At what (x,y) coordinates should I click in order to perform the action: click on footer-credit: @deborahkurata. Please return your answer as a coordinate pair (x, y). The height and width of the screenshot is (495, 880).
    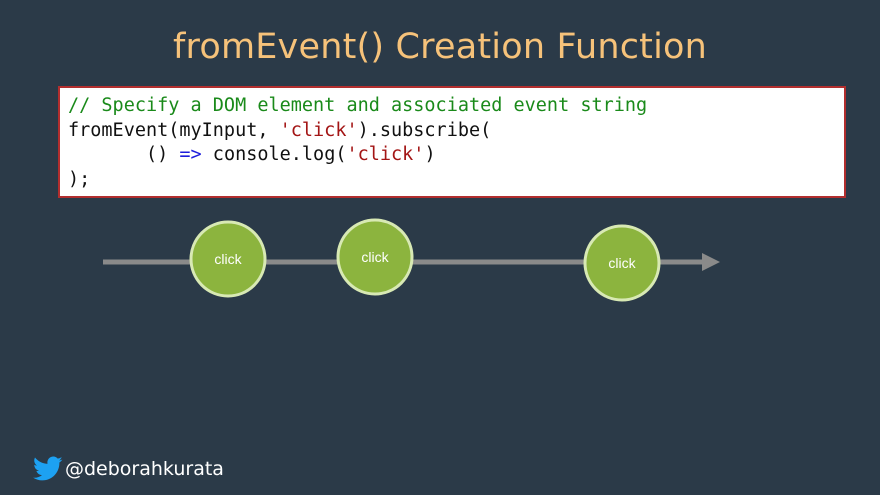
    Looking at the image, I should click on (128, 469).